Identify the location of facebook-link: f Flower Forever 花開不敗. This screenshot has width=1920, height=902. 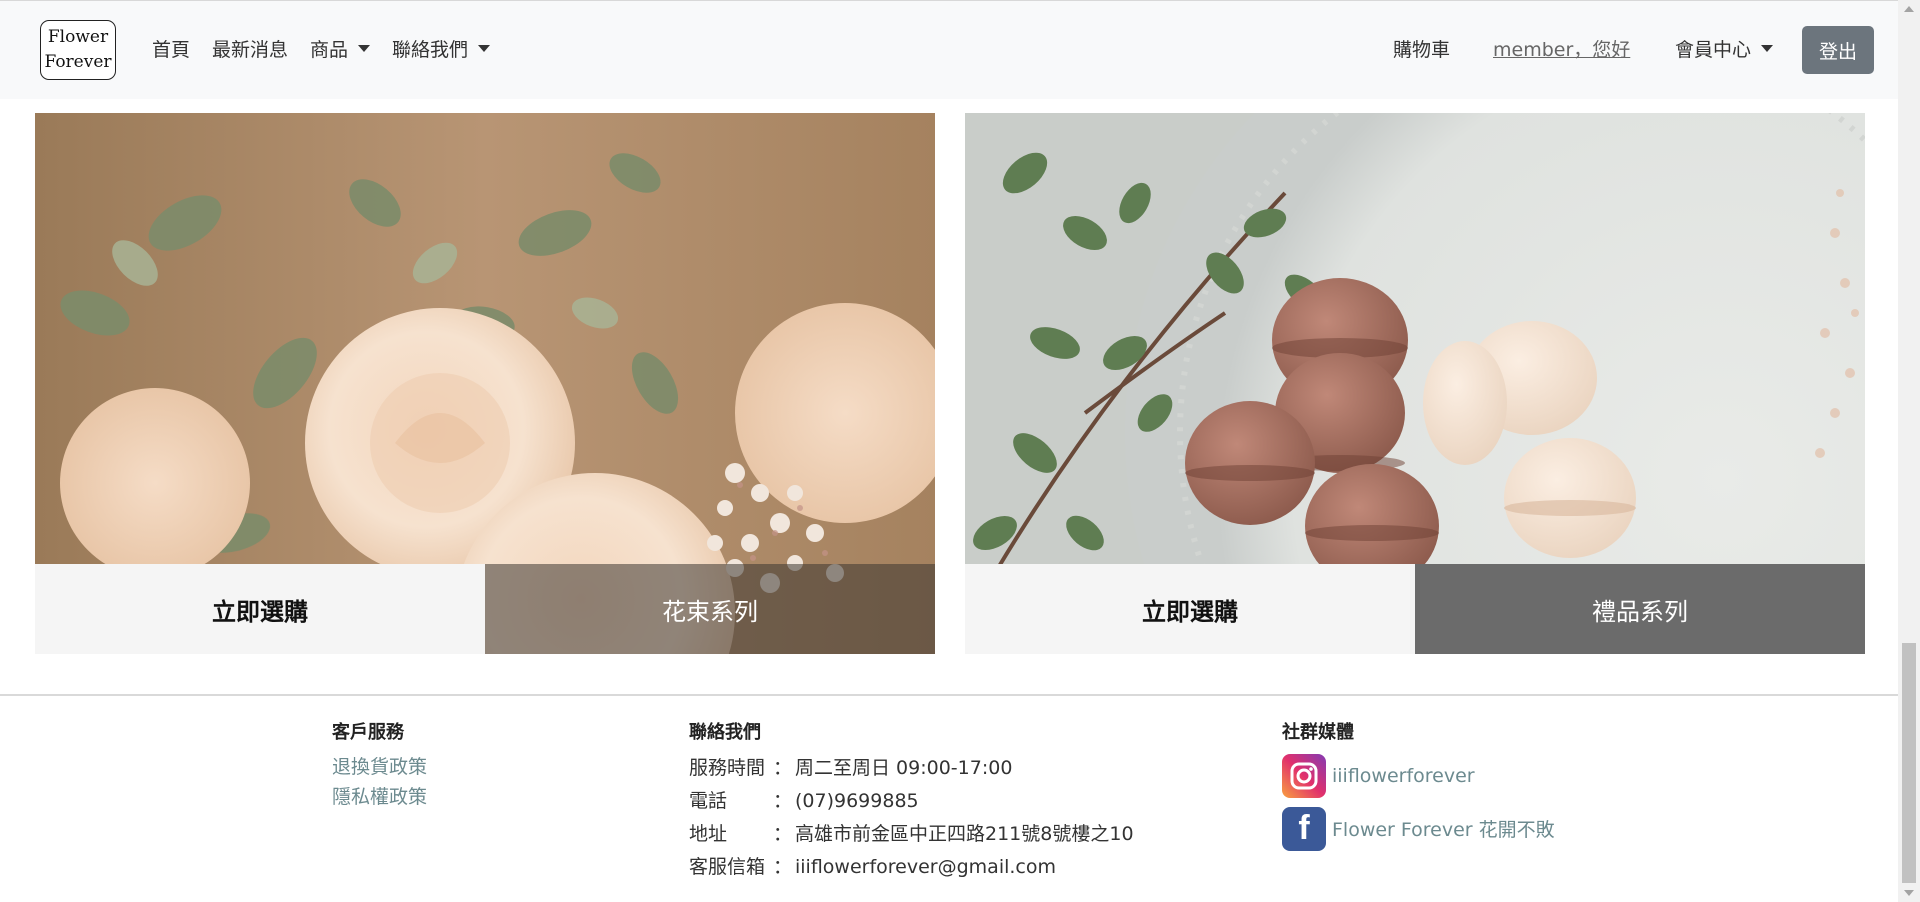
(1418, 828).